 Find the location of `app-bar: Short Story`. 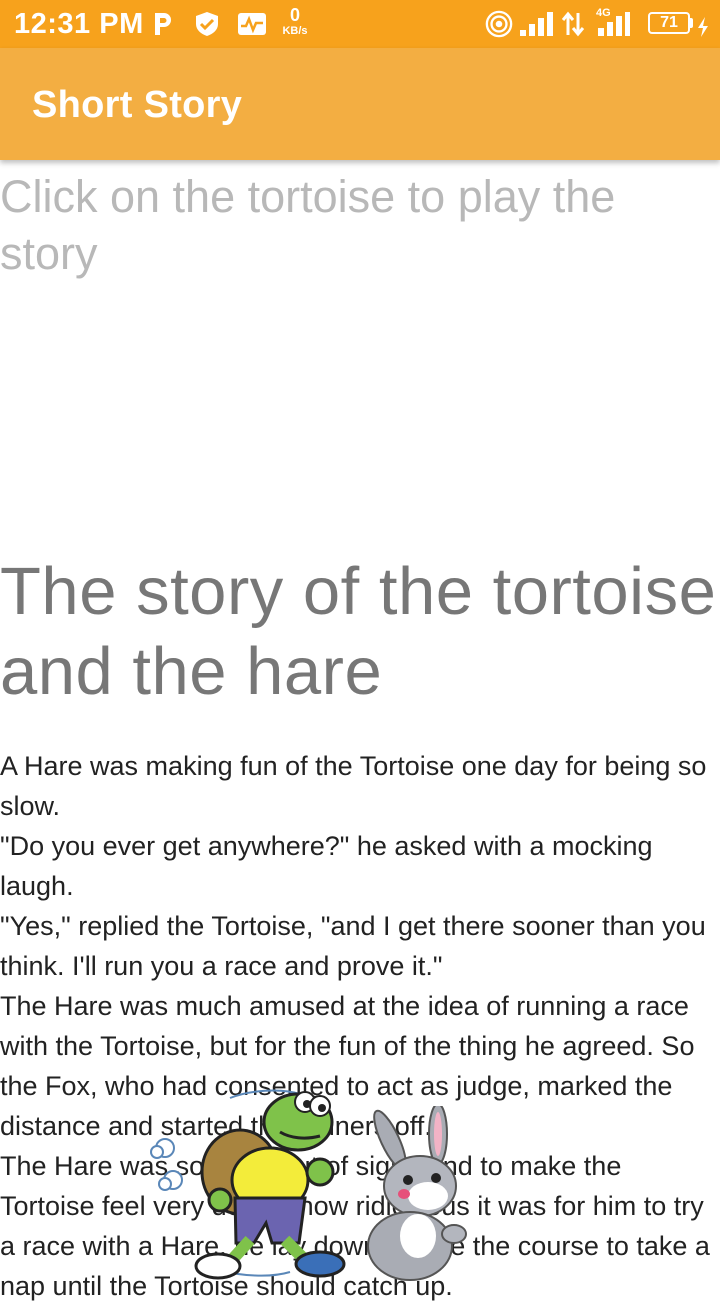

app-bar: Short Story is located at coordinates (360, 104).